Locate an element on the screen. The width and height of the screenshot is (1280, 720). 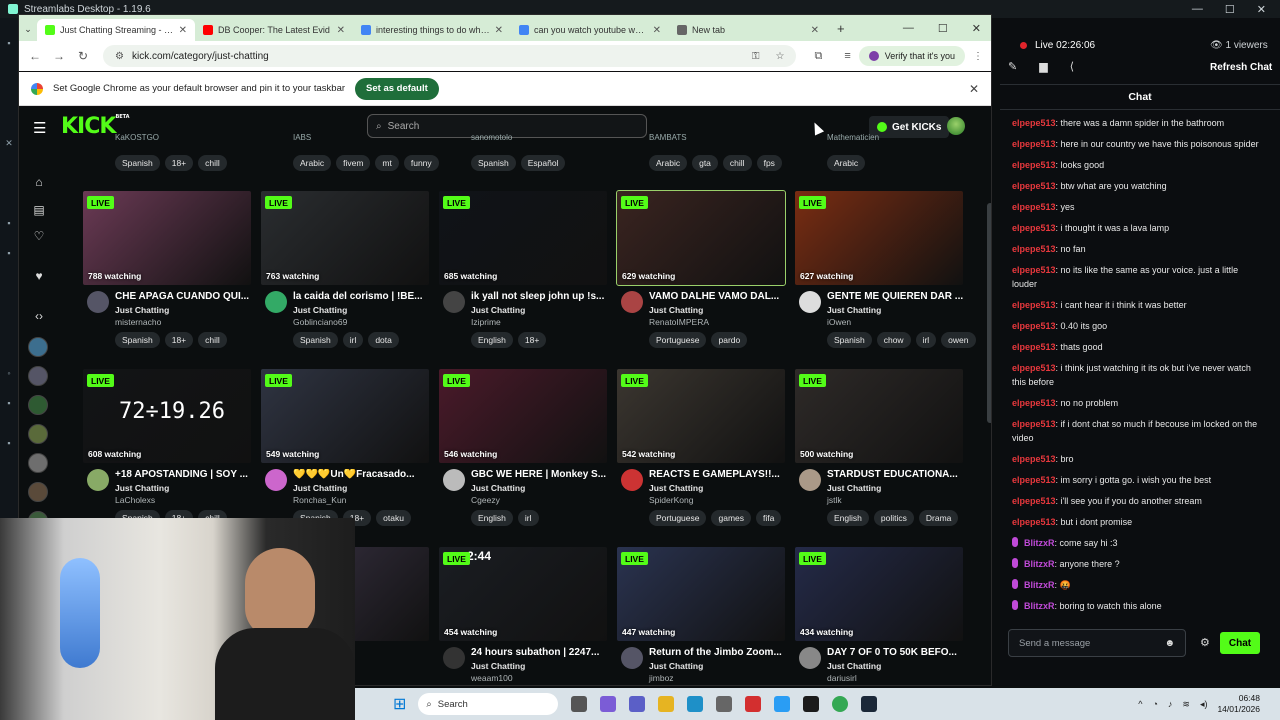
chrome-menu-icon: ⋮ is located at coordinates (978, 56).